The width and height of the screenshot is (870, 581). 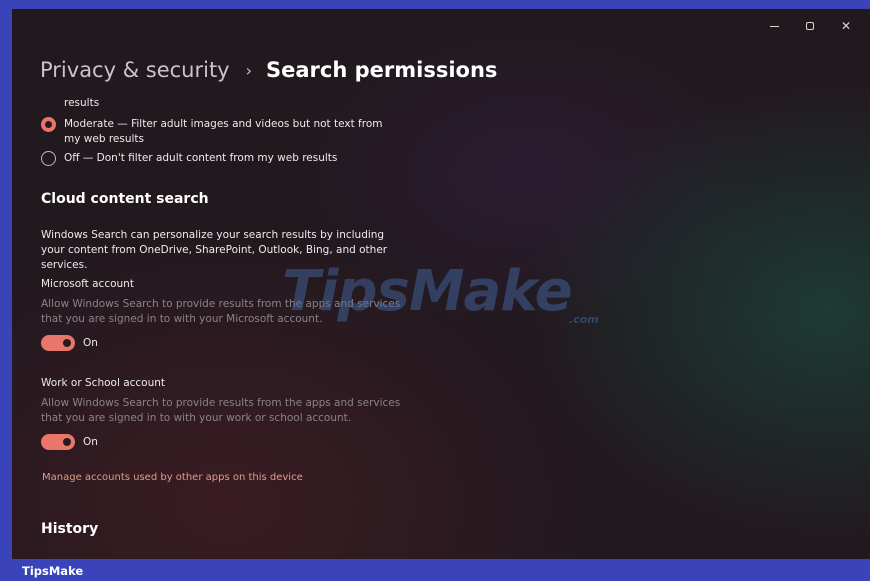 I want to click on watermark-suffix: .com, so click(x=584, y=319).